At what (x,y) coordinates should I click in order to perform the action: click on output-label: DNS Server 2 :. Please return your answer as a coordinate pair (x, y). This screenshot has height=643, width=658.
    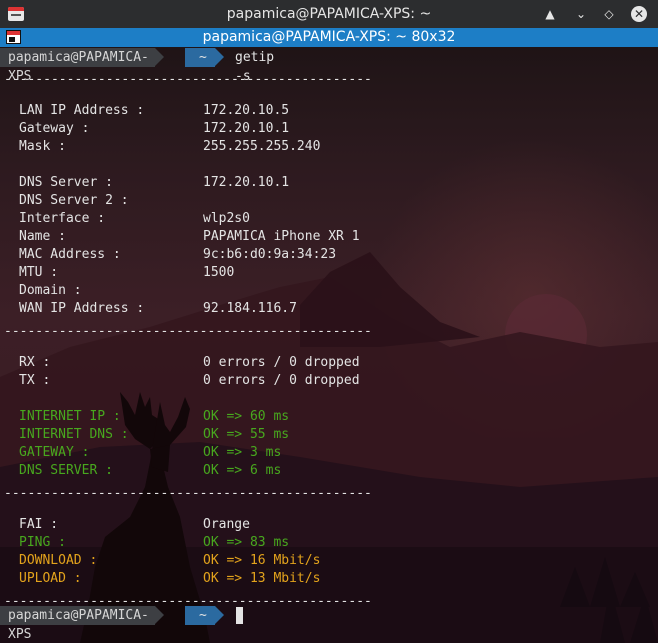
    Looking at the image, I should click on (74, 200).